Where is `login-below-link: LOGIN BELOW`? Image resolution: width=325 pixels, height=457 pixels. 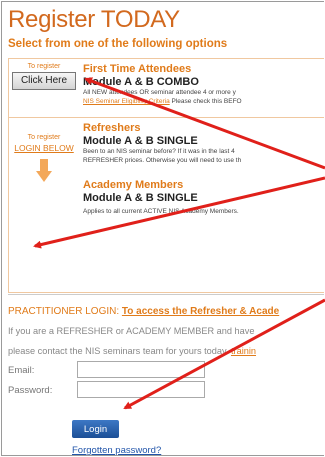
login-below-link: LOGIN BELOW is located at coordinates (44, 148).